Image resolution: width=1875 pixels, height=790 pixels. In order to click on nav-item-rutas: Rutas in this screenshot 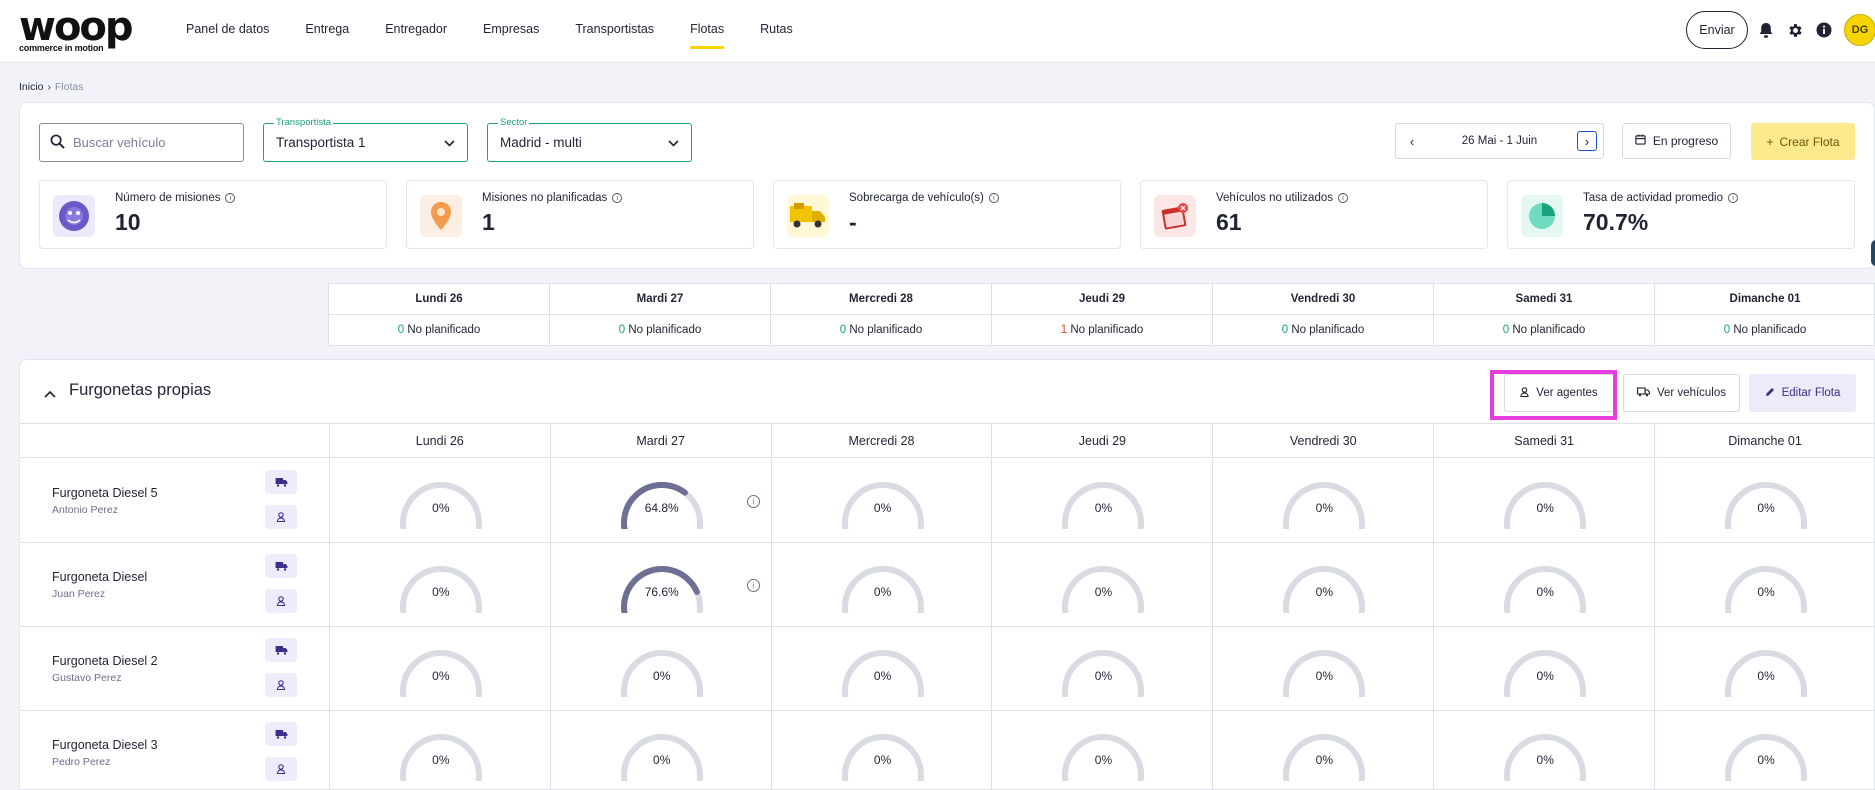, I will do `click(776, 31)`.